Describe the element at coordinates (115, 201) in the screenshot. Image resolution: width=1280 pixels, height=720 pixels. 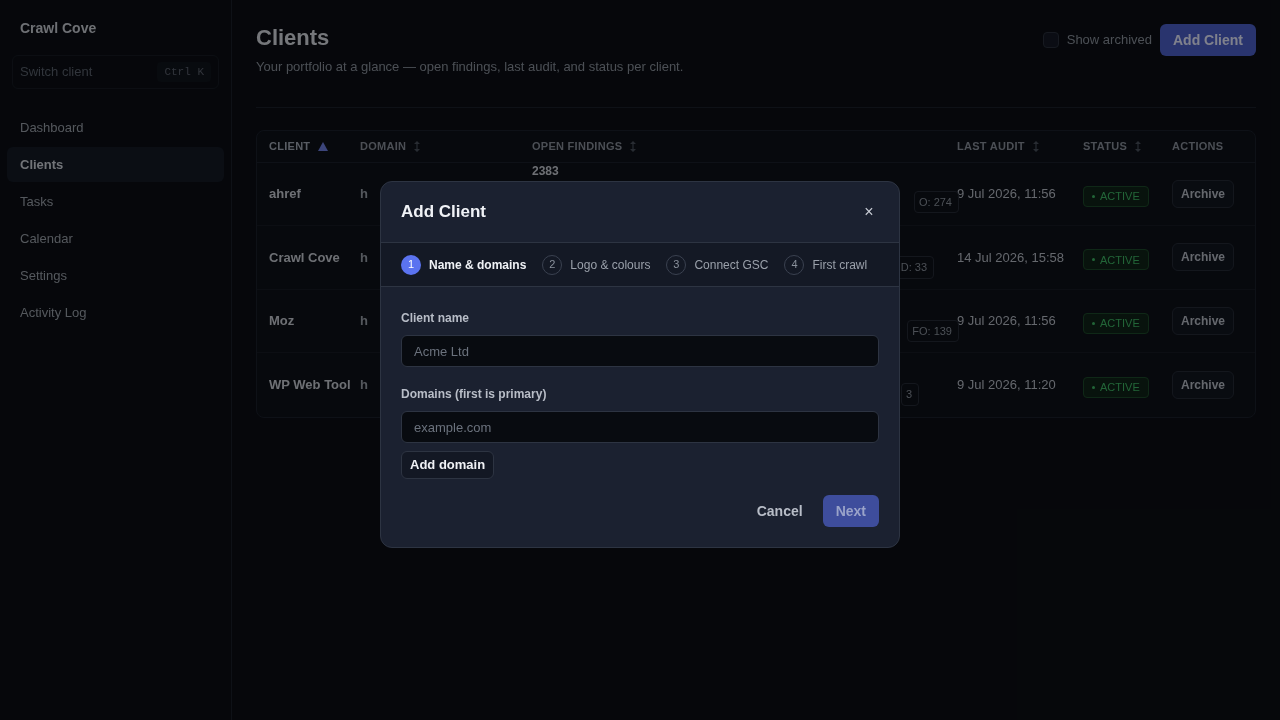
I see `nav-item: Tasks` at that location.